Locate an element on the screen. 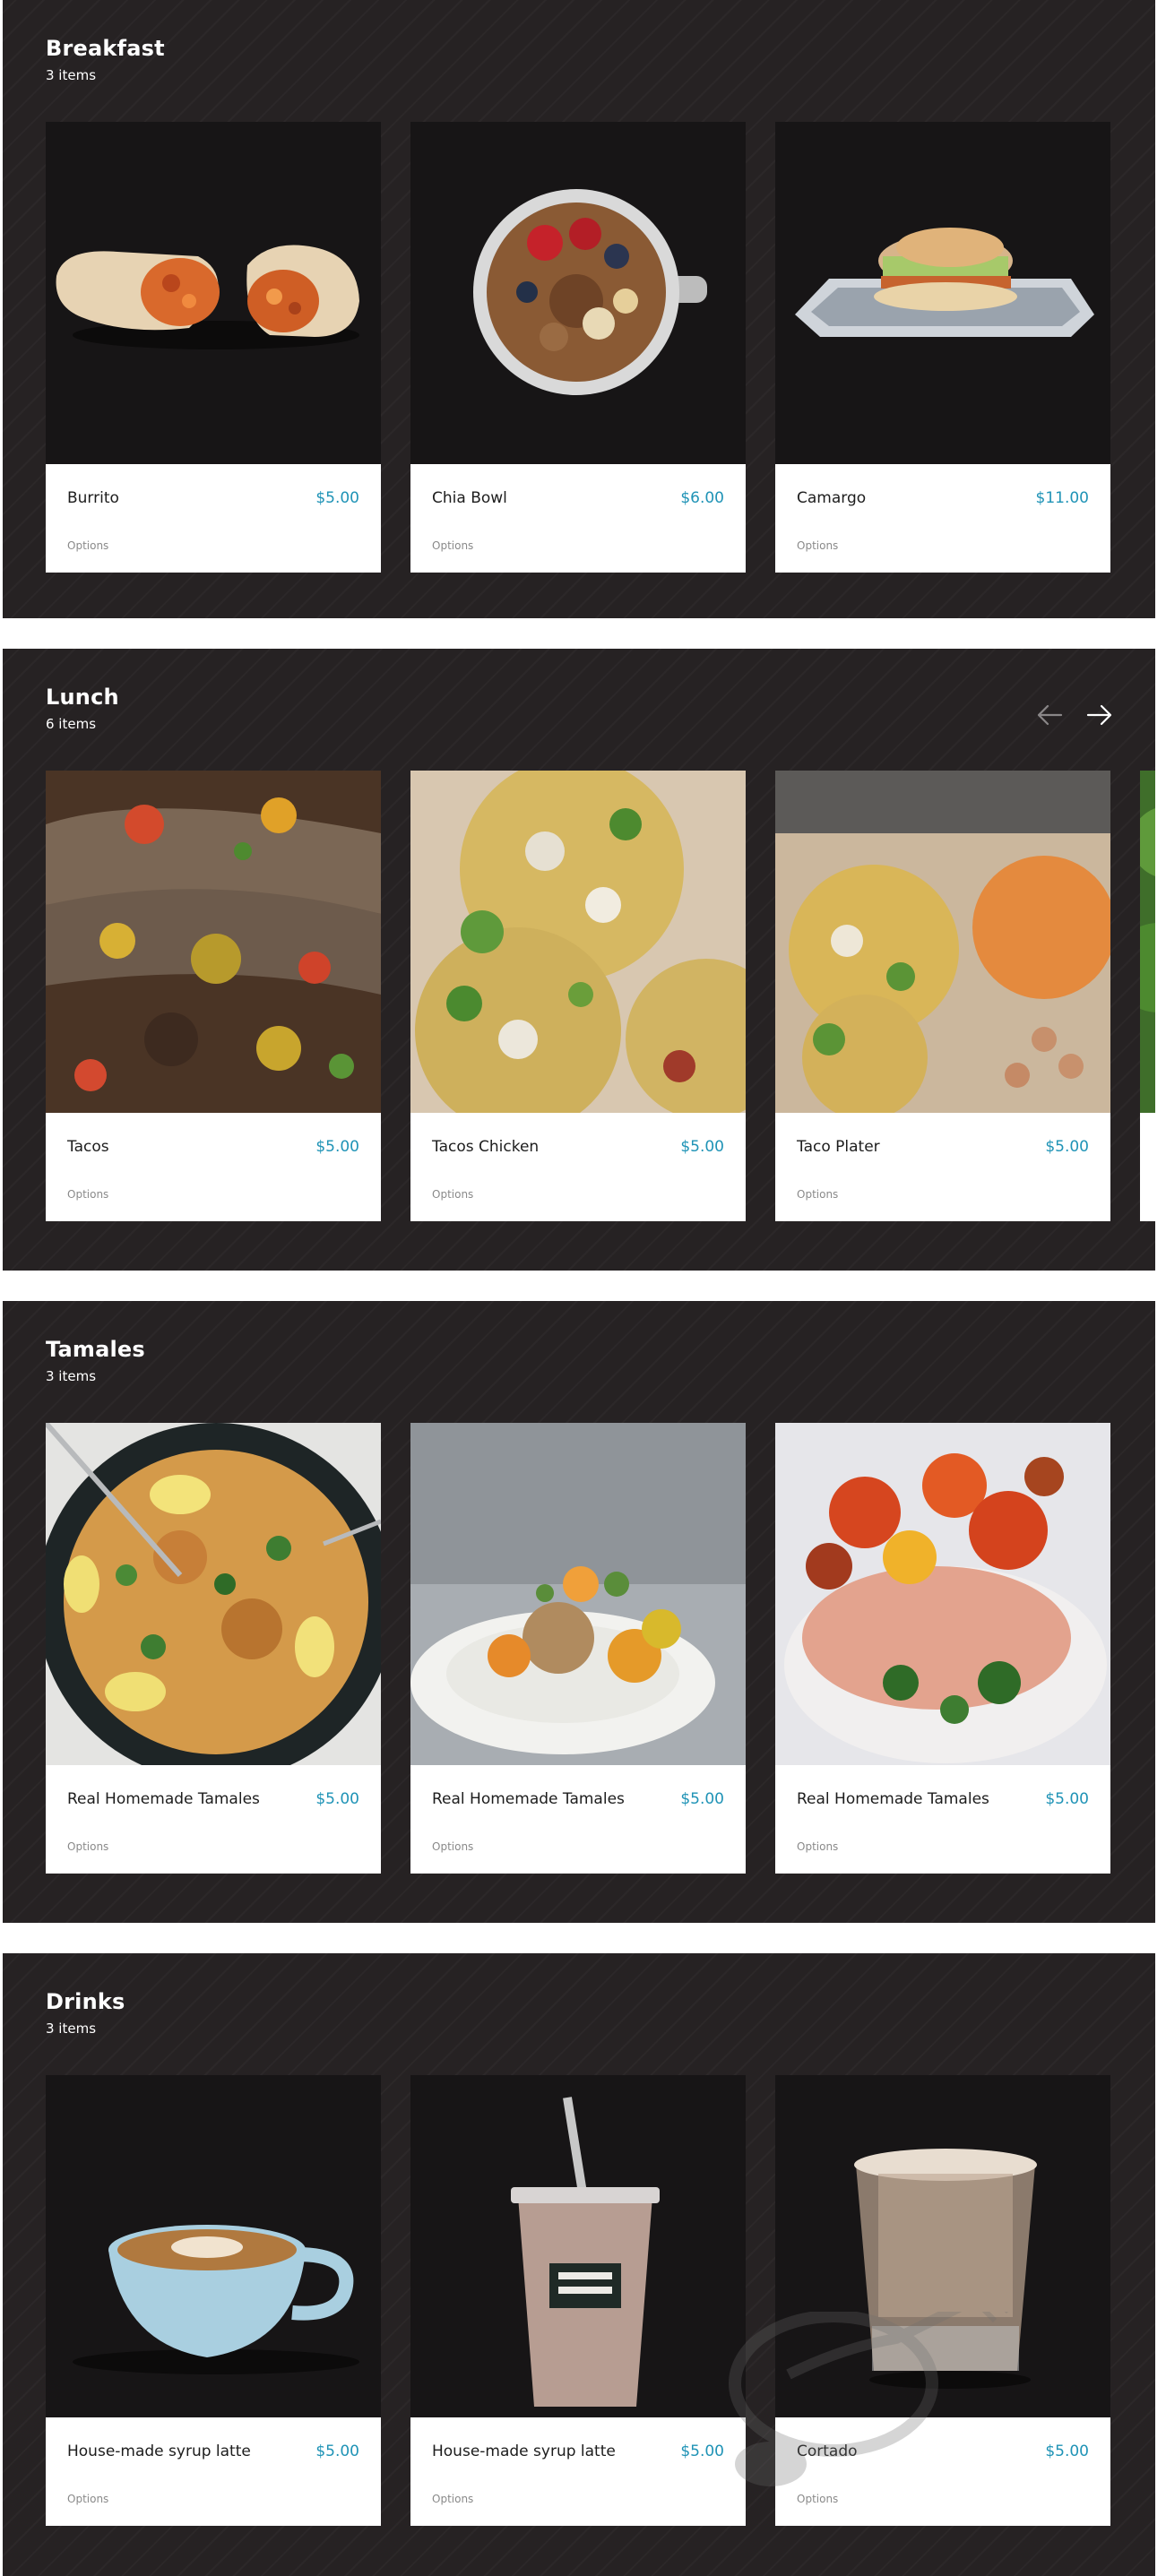 This screenshot has width=1166, height=2576. carousel-prev-button is located at coordinates (1049, 715).